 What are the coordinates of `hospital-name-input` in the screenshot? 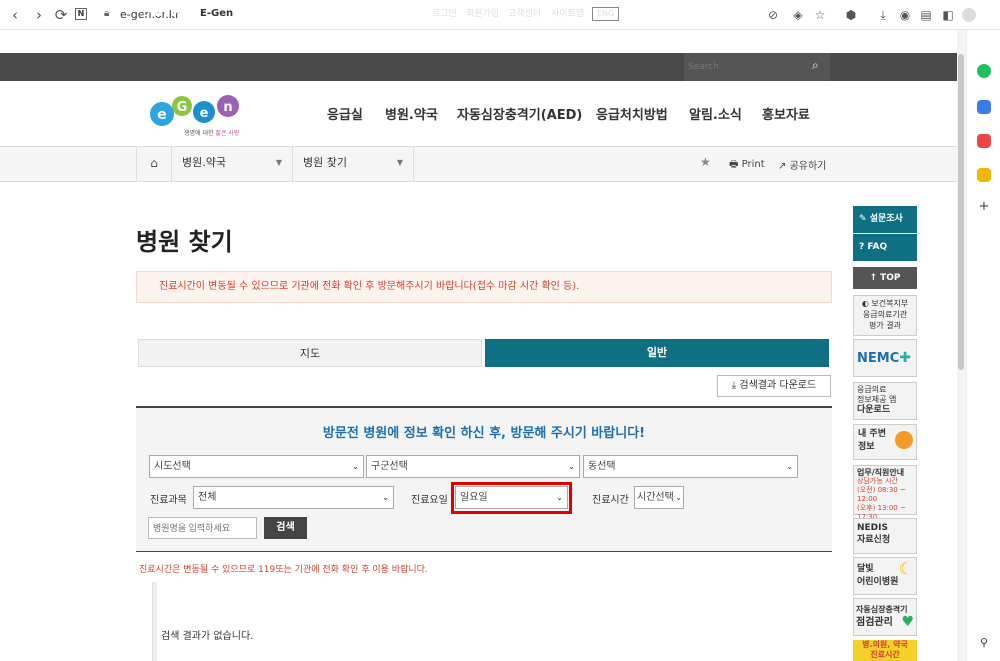 It's located at (202, 528).